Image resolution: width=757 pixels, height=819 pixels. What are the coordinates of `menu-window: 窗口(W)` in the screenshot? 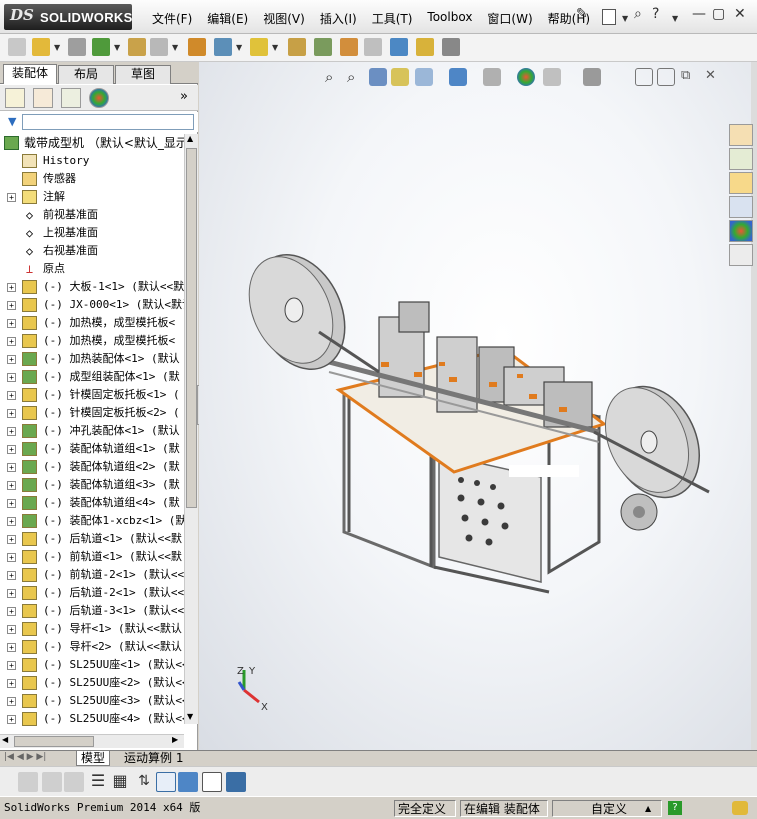 It's located at (509, 18).